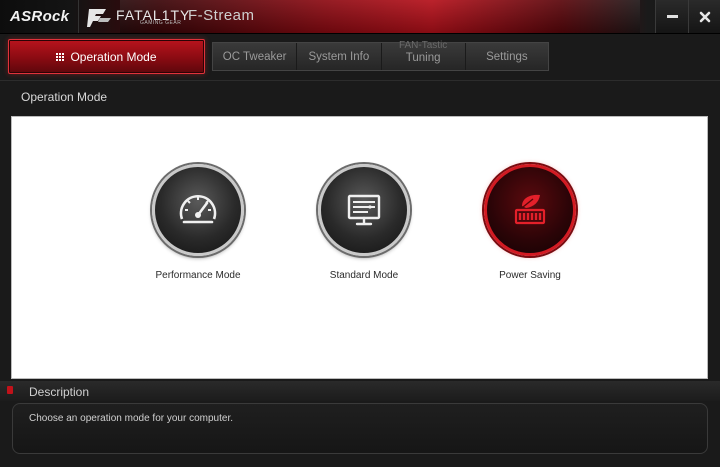 The height and width of the screenshot is (467, 720). I want to click on standard-mode-button, so click(364, 210).